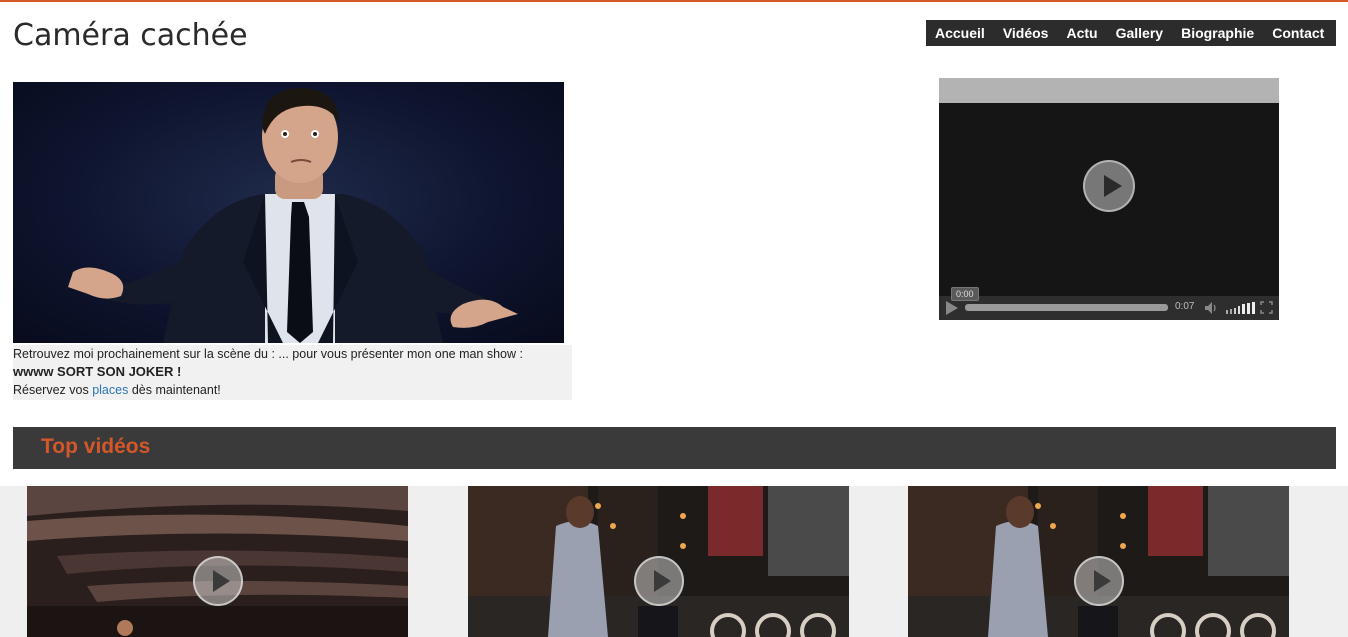 The height and width of the screenshot is (637, 1348). Describe the element at coordinates (1217, 33) in the screenshot. I see `nav-item-biographie: Biographie` at that location.